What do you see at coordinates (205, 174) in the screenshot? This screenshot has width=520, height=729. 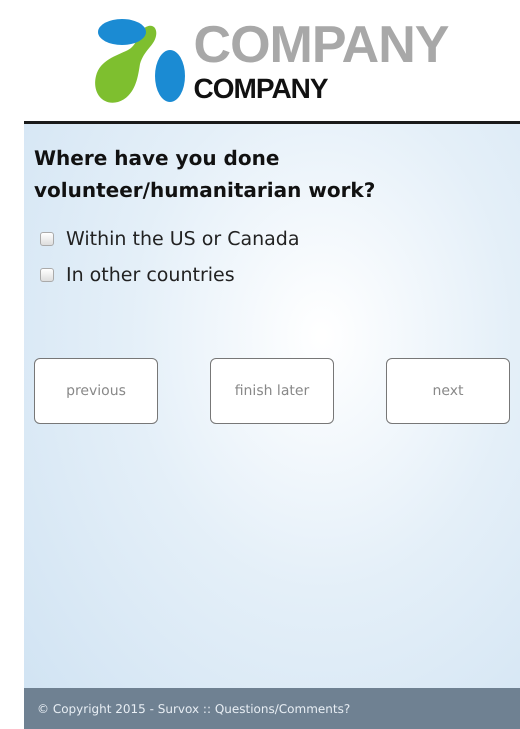 I see `question-text: Where have you done volunteer/humanitarian work?` at bounding box center [205, 174].